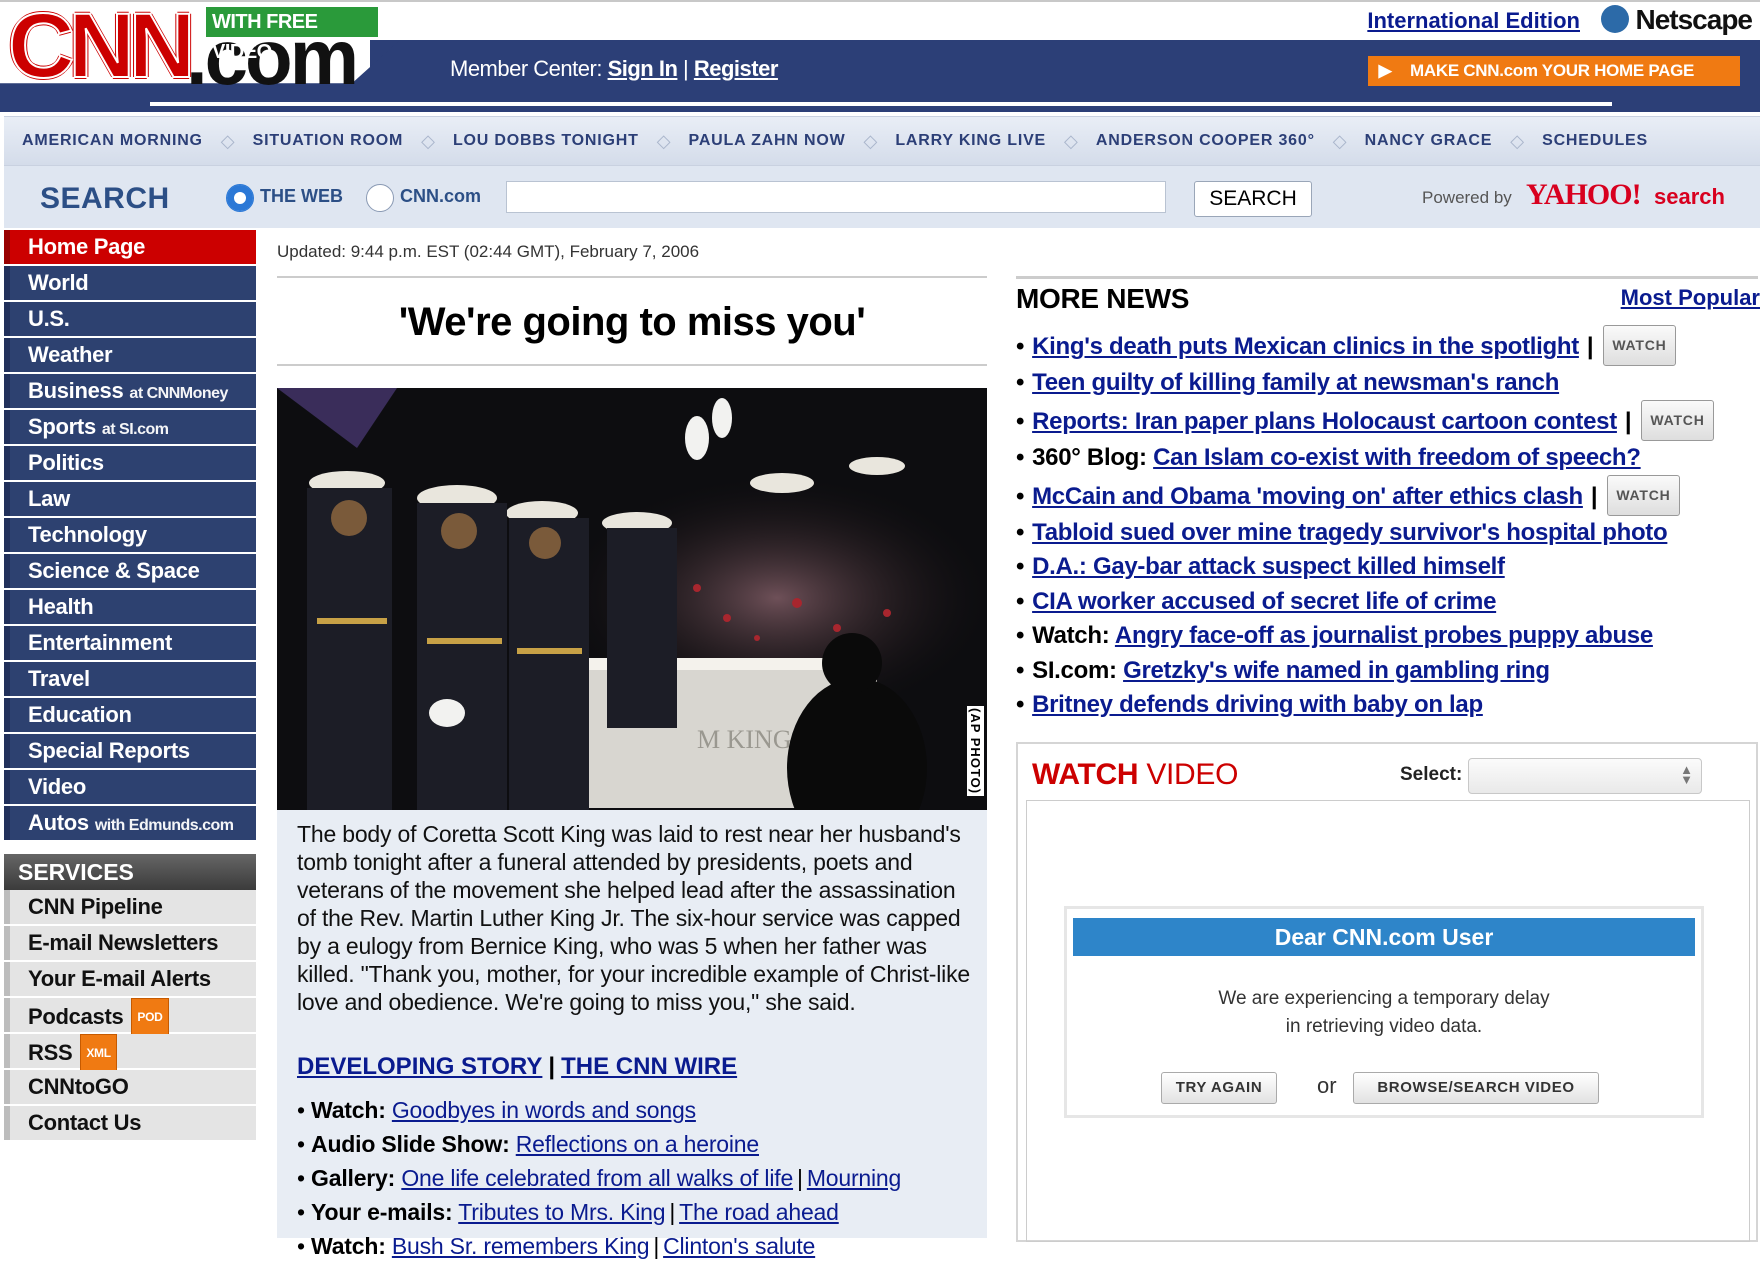 This screenshot has height=1263, width=1760. Describe the element at coordinates (1257, 704) in the screenshot. I see `more-news-link: Britney defends driving with baby on lap` at that location.